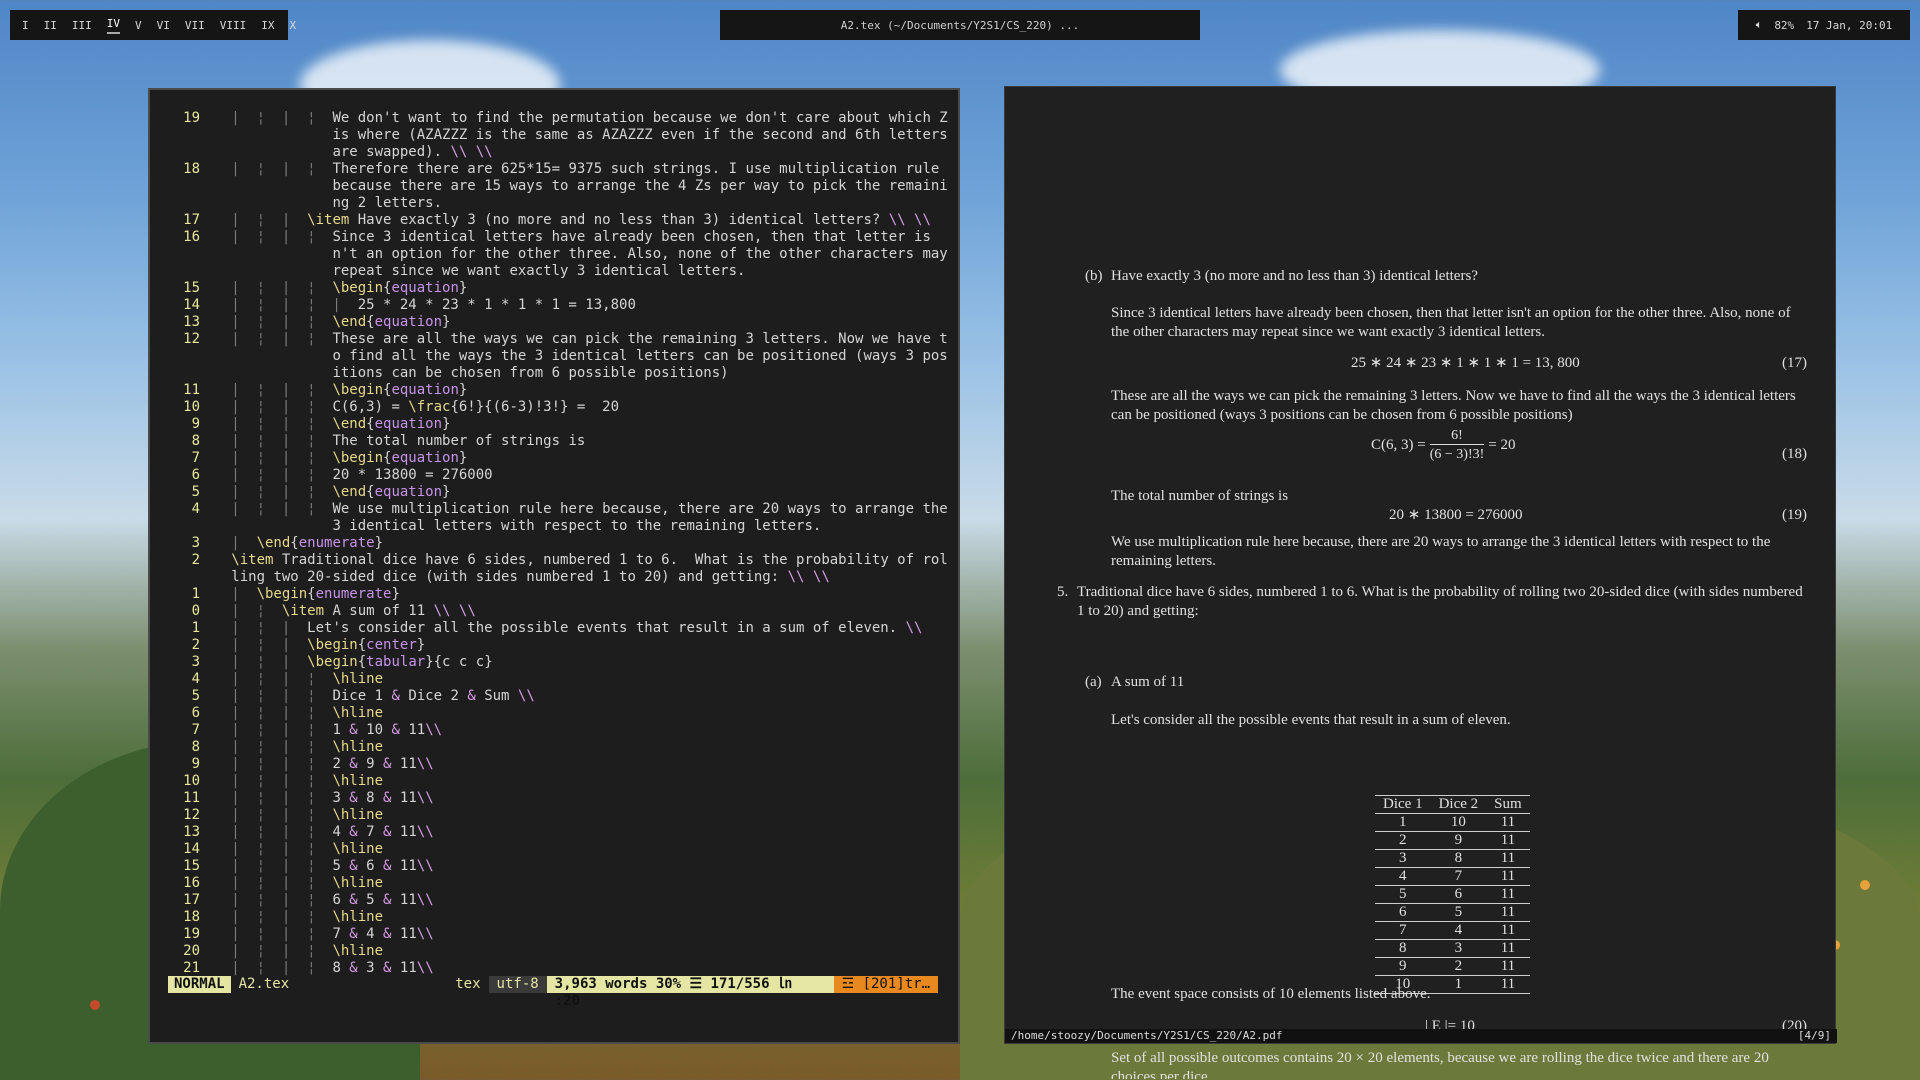  I want to click on code-line: 2 | ¦ | \begin{center}, so click(564, 645).